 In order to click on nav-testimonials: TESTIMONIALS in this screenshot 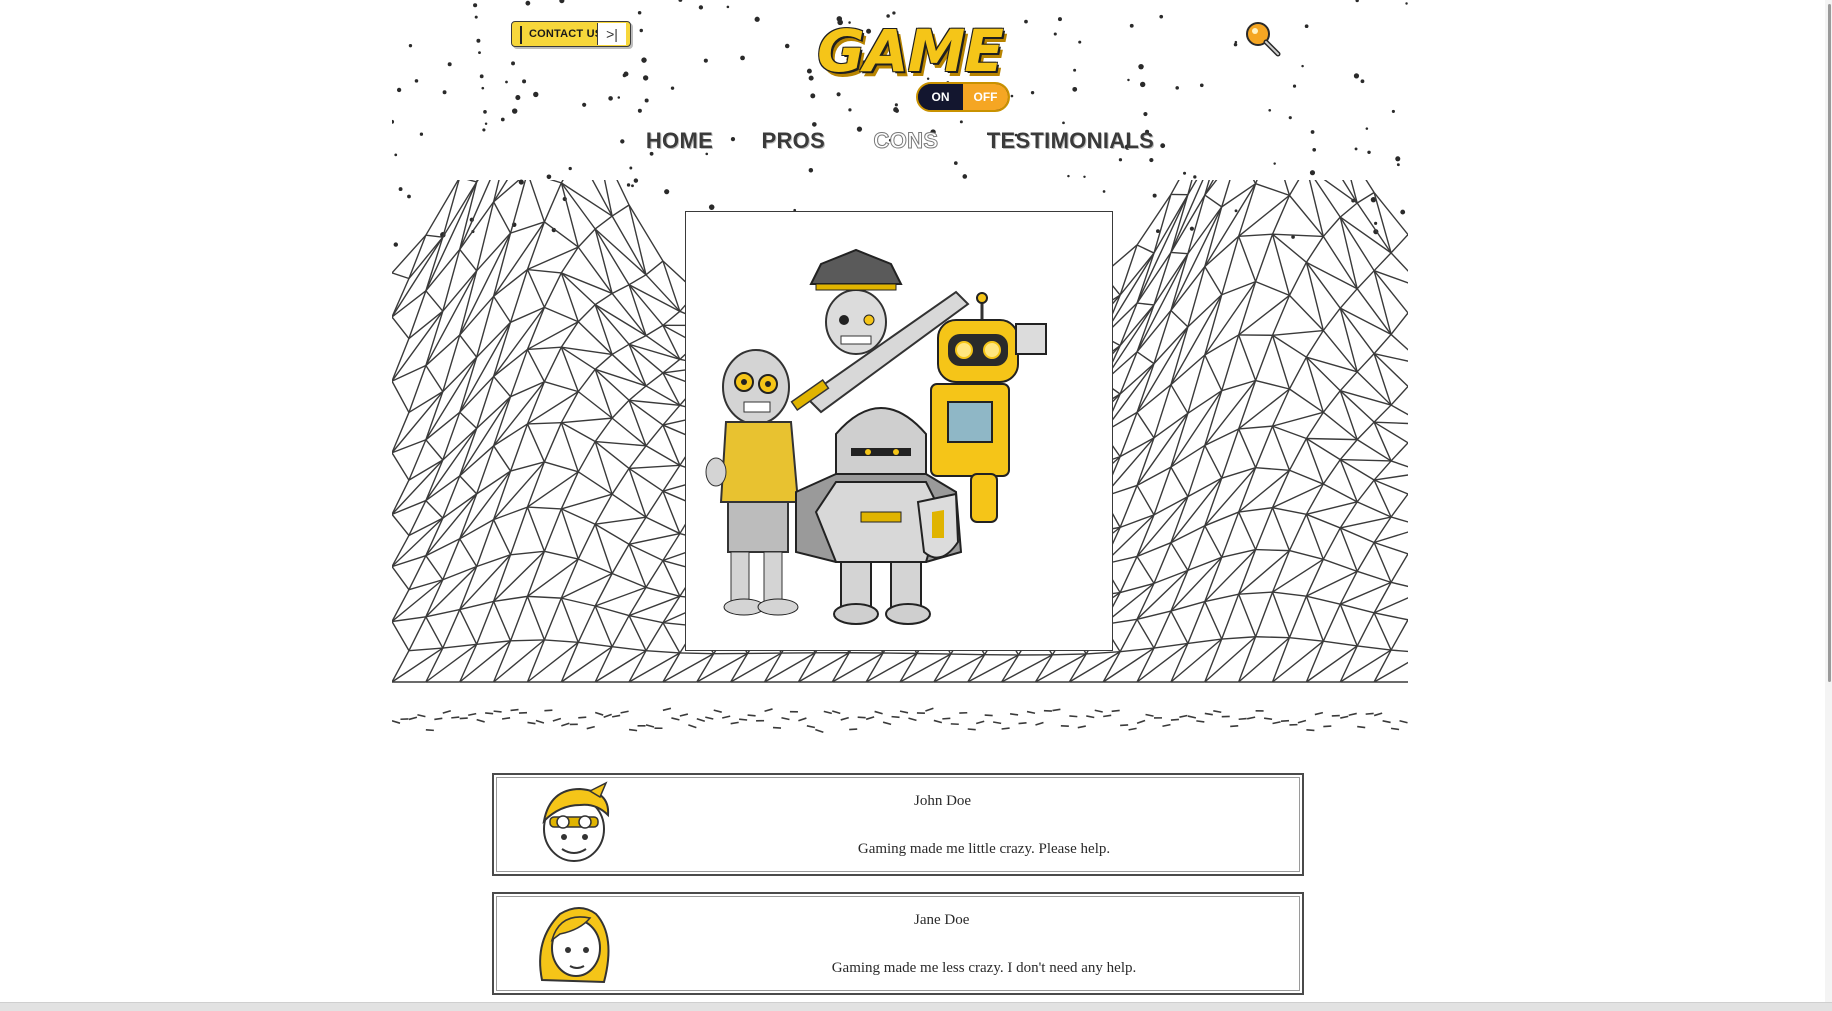, I will do `click(1070, 141)`.